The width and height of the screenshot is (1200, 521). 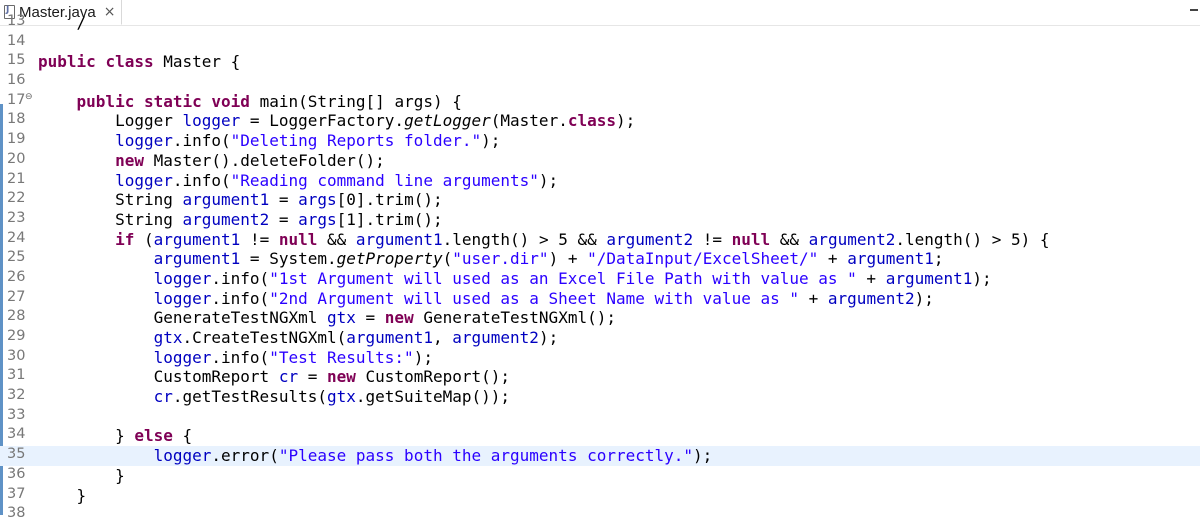 I want to click on code-token: new, so click(x=346, y=377).